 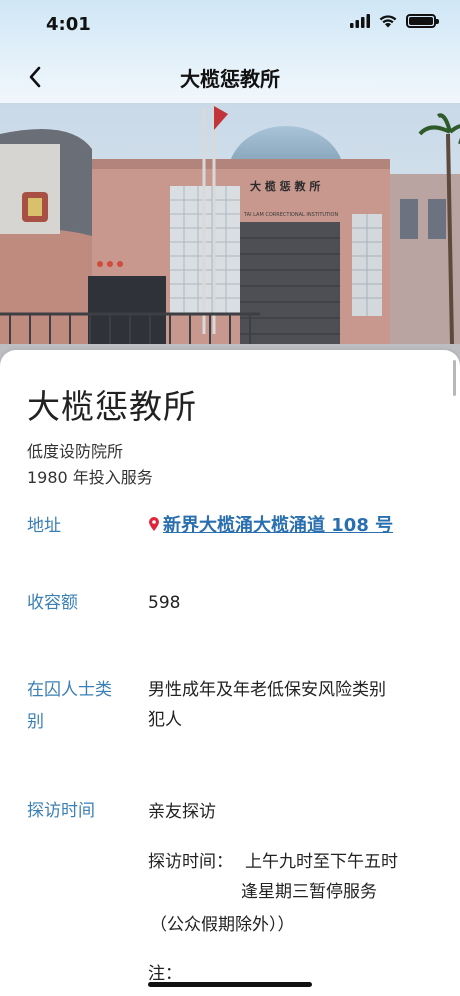 What do you see at coordinates (68, 24) in the screenshot?
I see `status-time: 4:01` at bounding box center [68, 24].